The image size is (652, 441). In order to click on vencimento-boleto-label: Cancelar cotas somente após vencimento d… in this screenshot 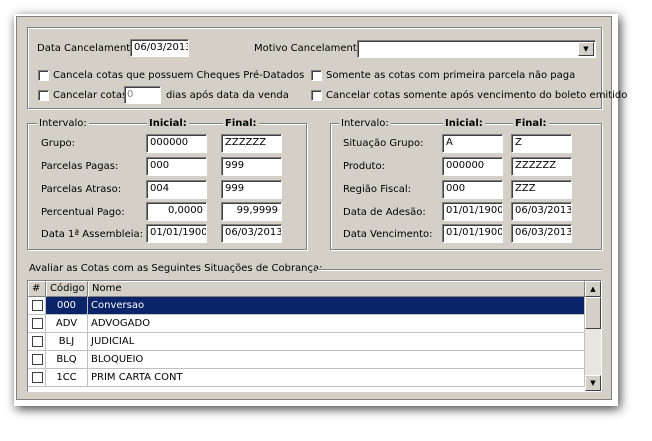, I will do `click(477, 95)`.